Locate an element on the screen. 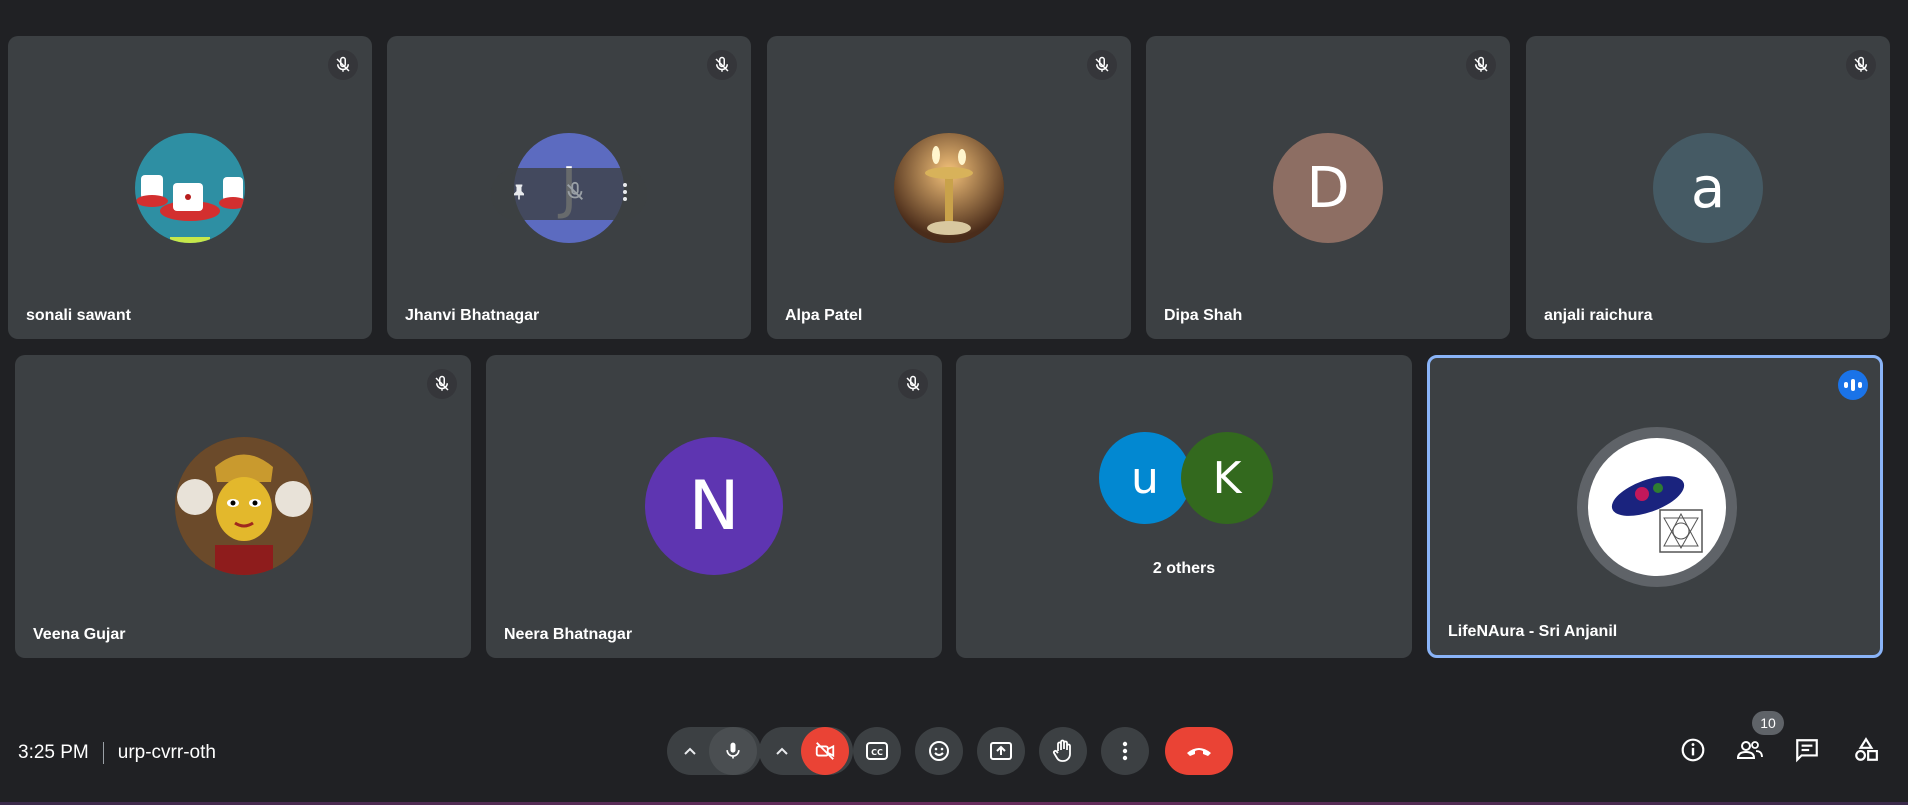 This screenshot has height=805, width=1908. present-screen-icon is located at coordinates (1001, 751).